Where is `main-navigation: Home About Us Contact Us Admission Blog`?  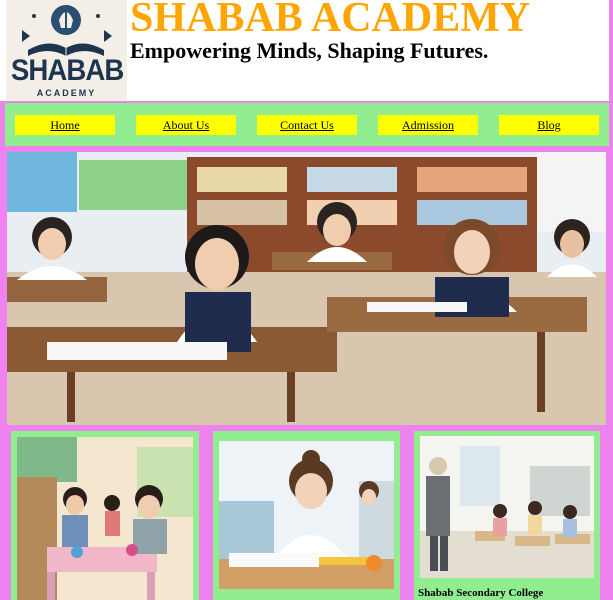
main-navigation: Home About Us Contact Us Admission Blog is located at coordinates (307, 124).